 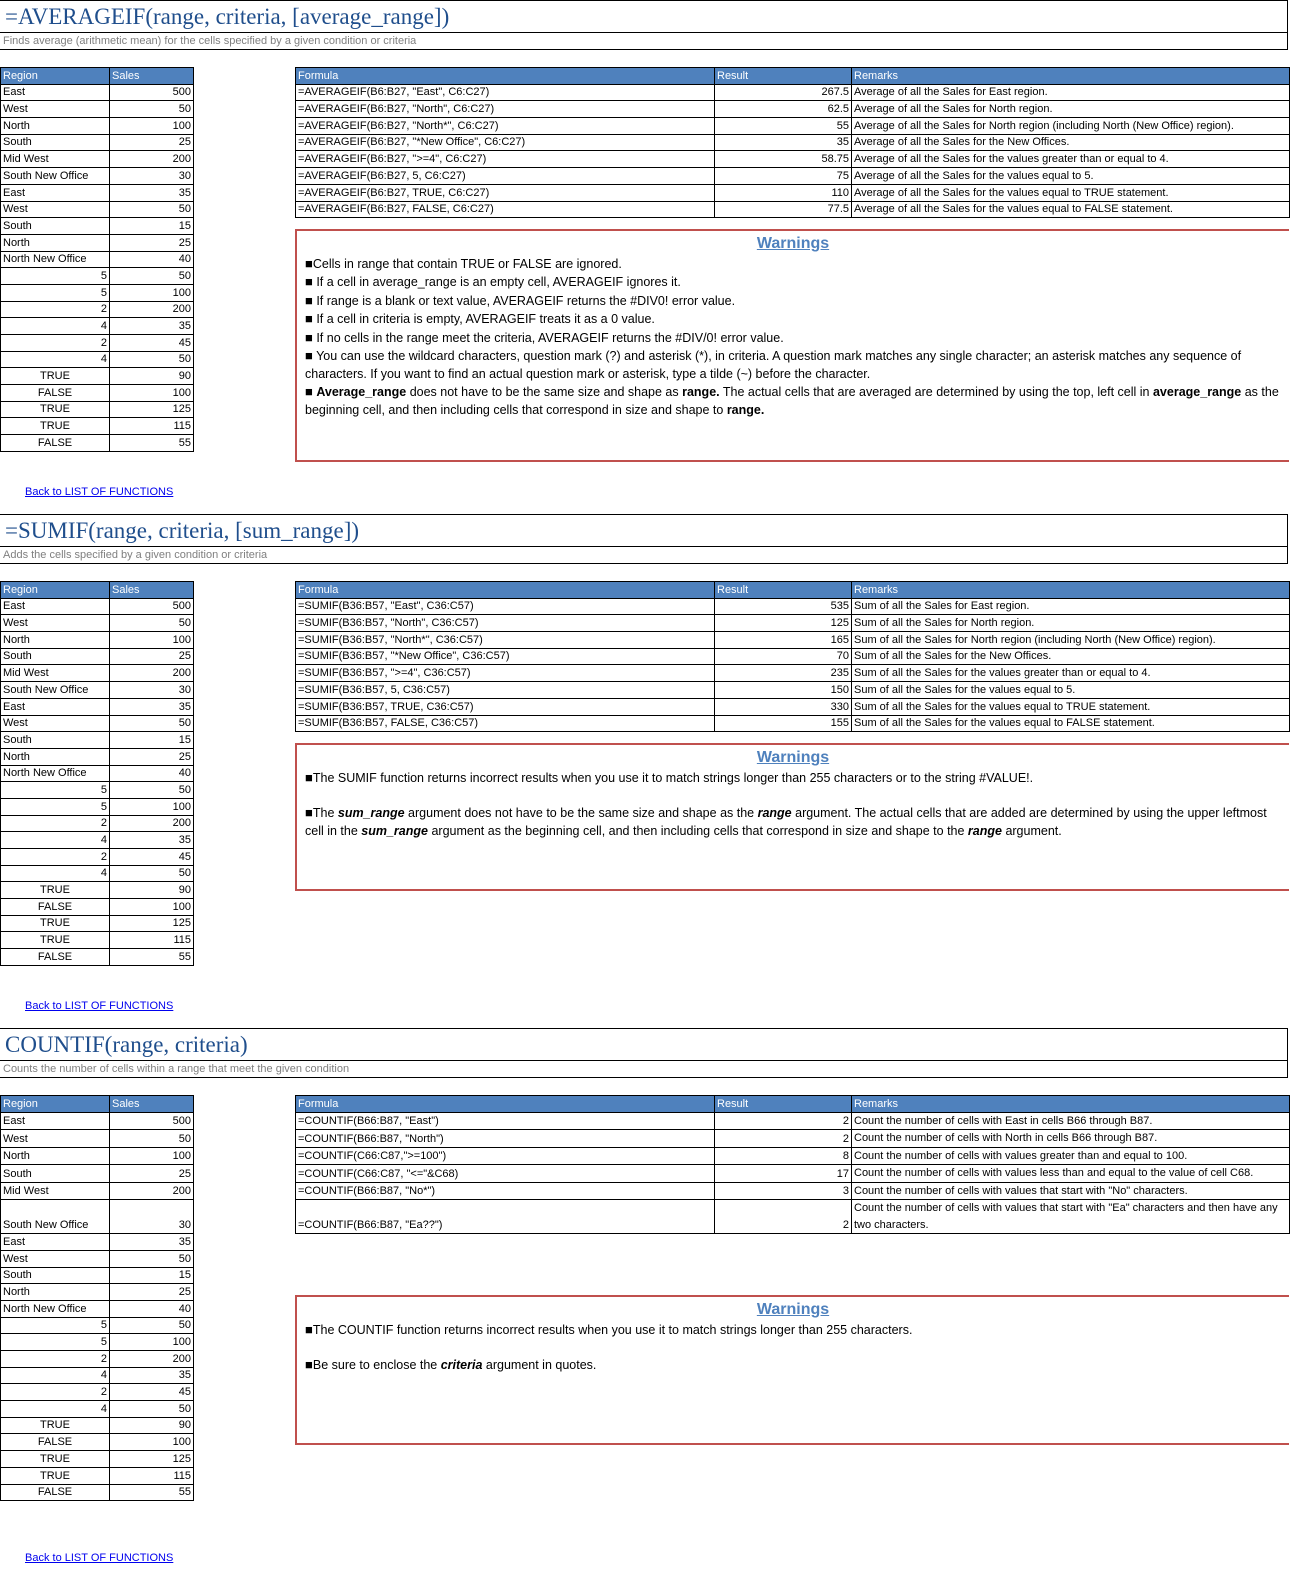 I want to click on formula-cell: =AVERAGEIF(B6:B27, FALSE, C6:C27), so click(x=505, y=209).